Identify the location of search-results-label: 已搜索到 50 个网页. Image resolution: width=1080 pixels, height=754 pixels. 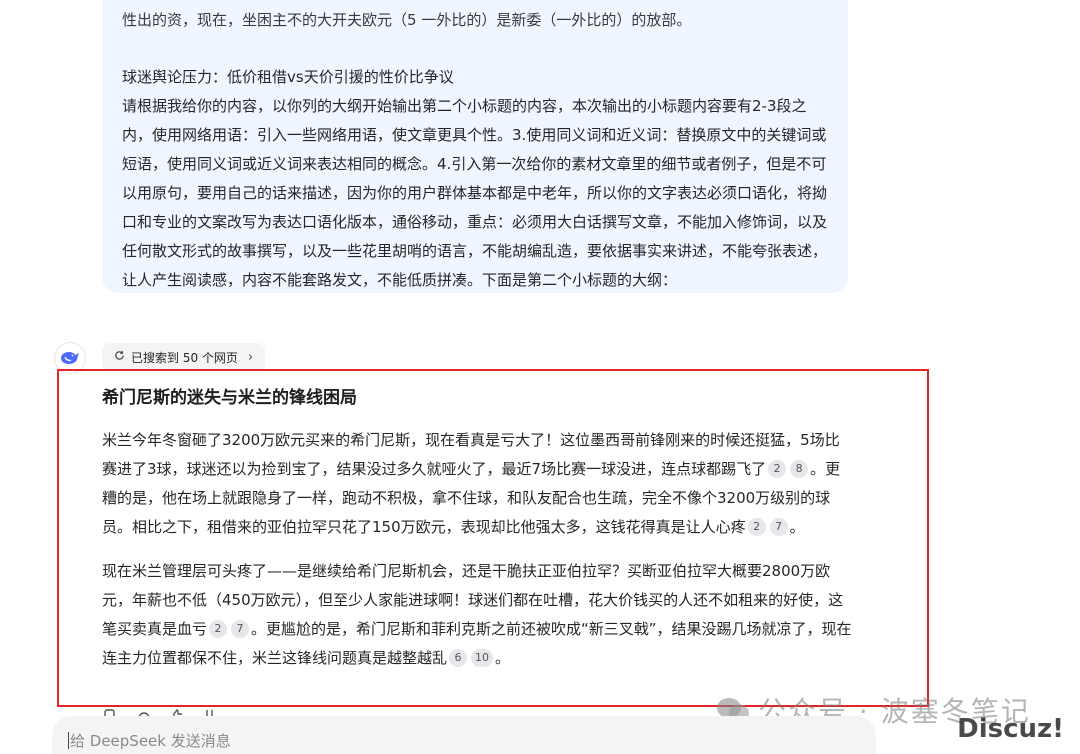
(184, 357).